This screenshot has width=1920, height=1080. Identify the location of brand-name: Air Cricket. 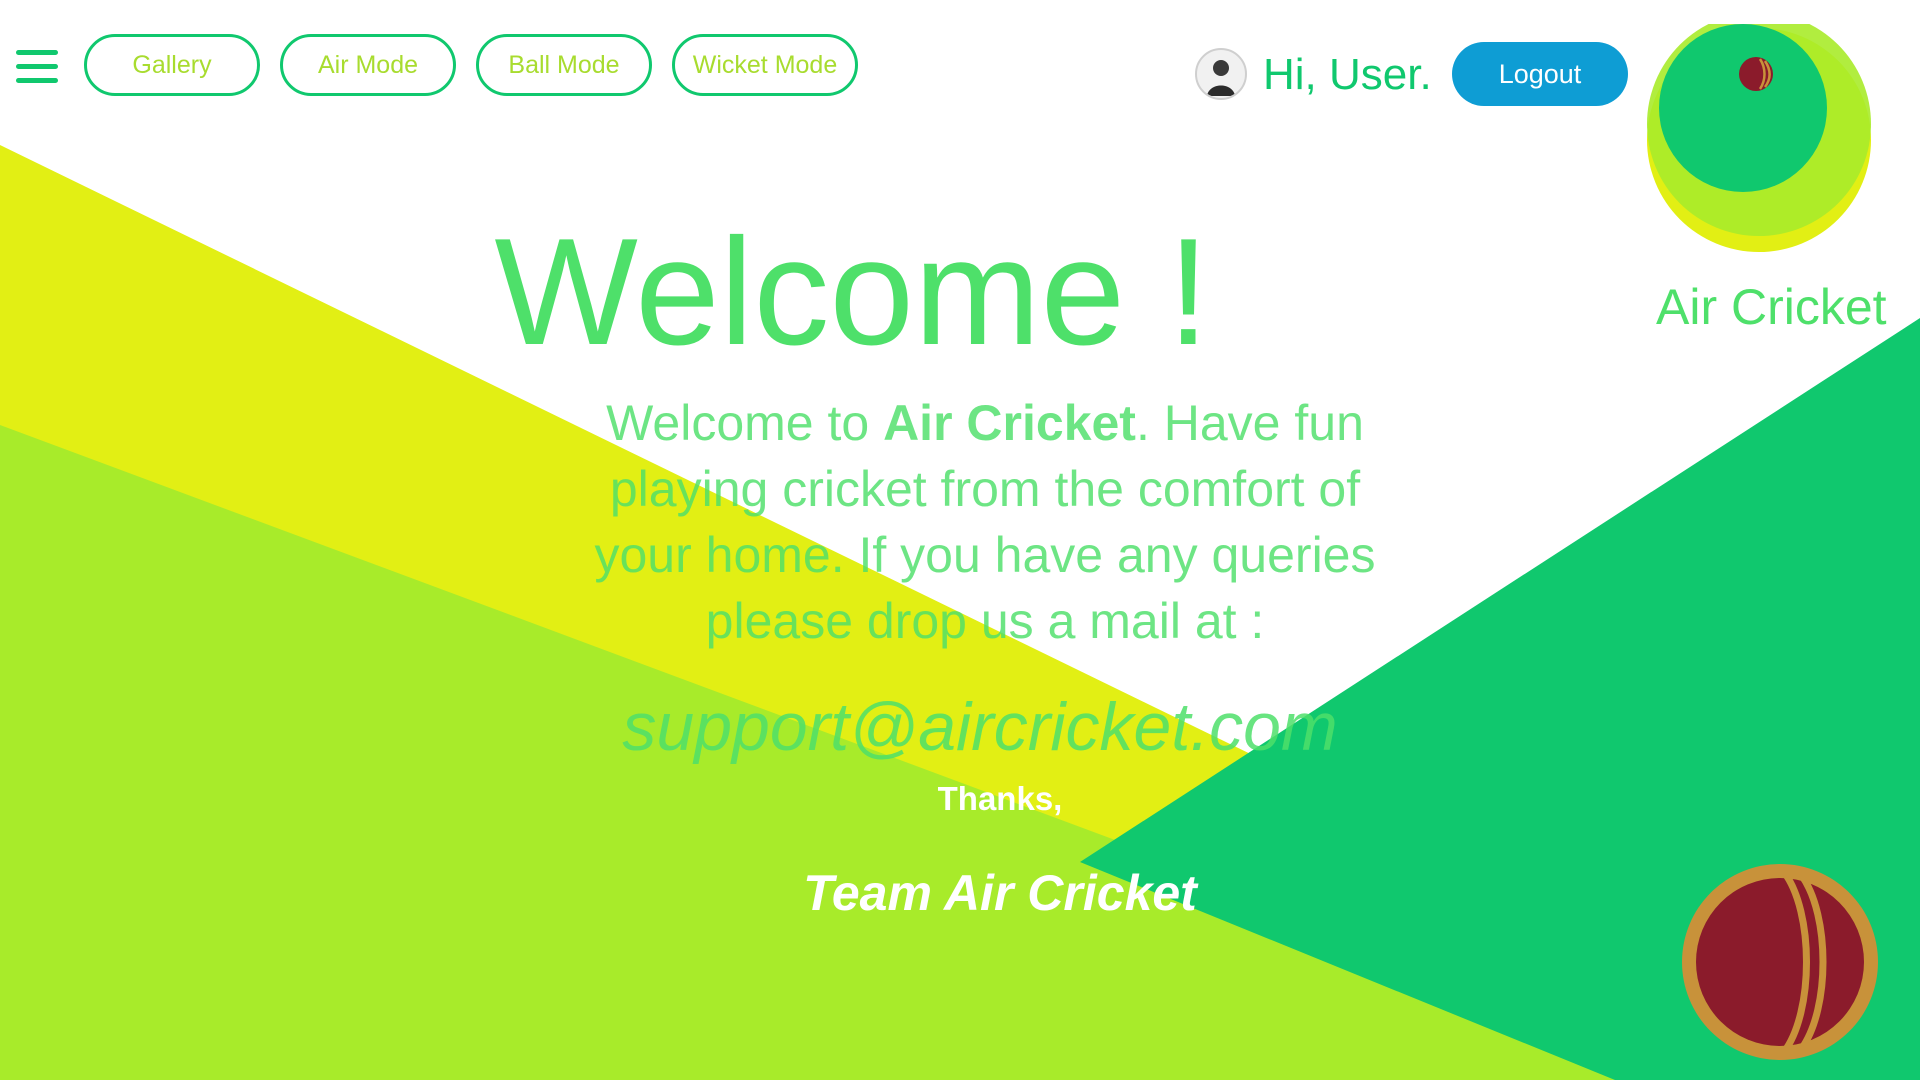
(1771, 307).